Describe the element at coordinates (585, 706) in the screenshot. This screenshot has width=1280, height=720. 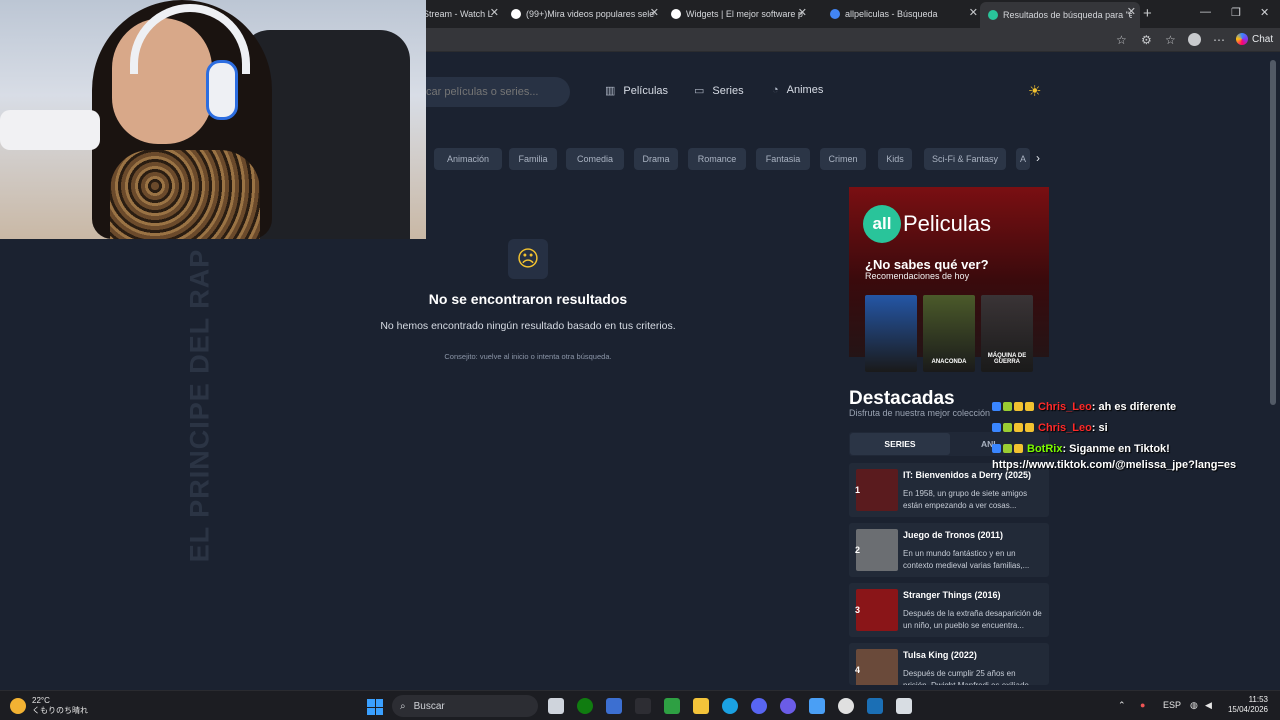
I see `xbox-icon` at that location.